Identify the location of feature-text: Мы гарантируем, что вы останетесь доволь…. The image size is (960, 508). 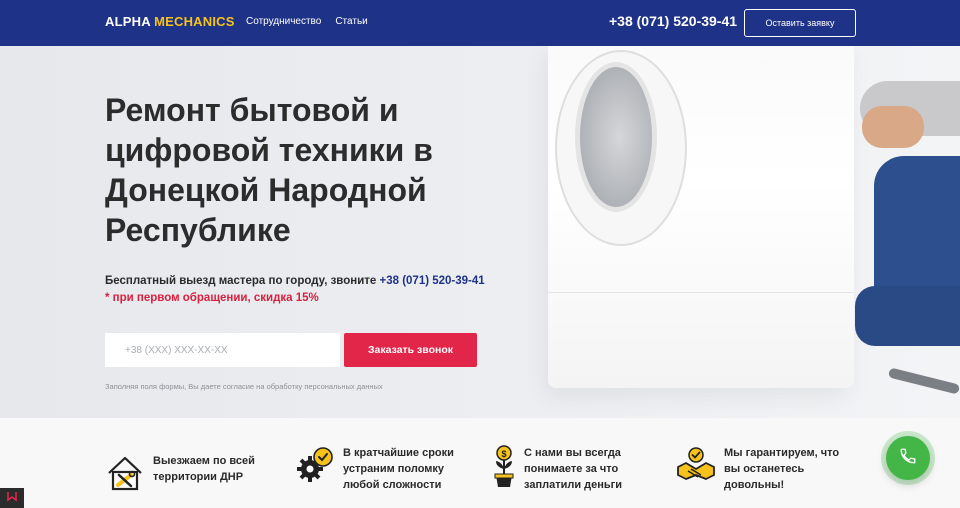
(782, 469).